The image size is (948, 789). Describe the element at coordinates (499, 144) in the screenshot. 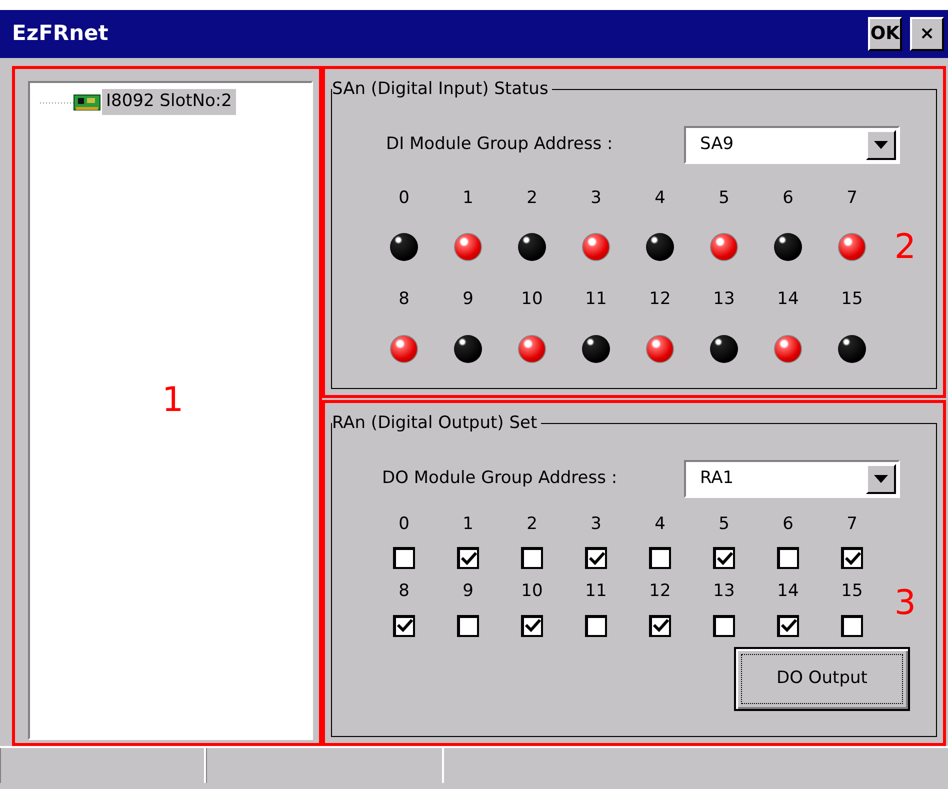

I see `field-label: DI Module Group Address :` at that location.